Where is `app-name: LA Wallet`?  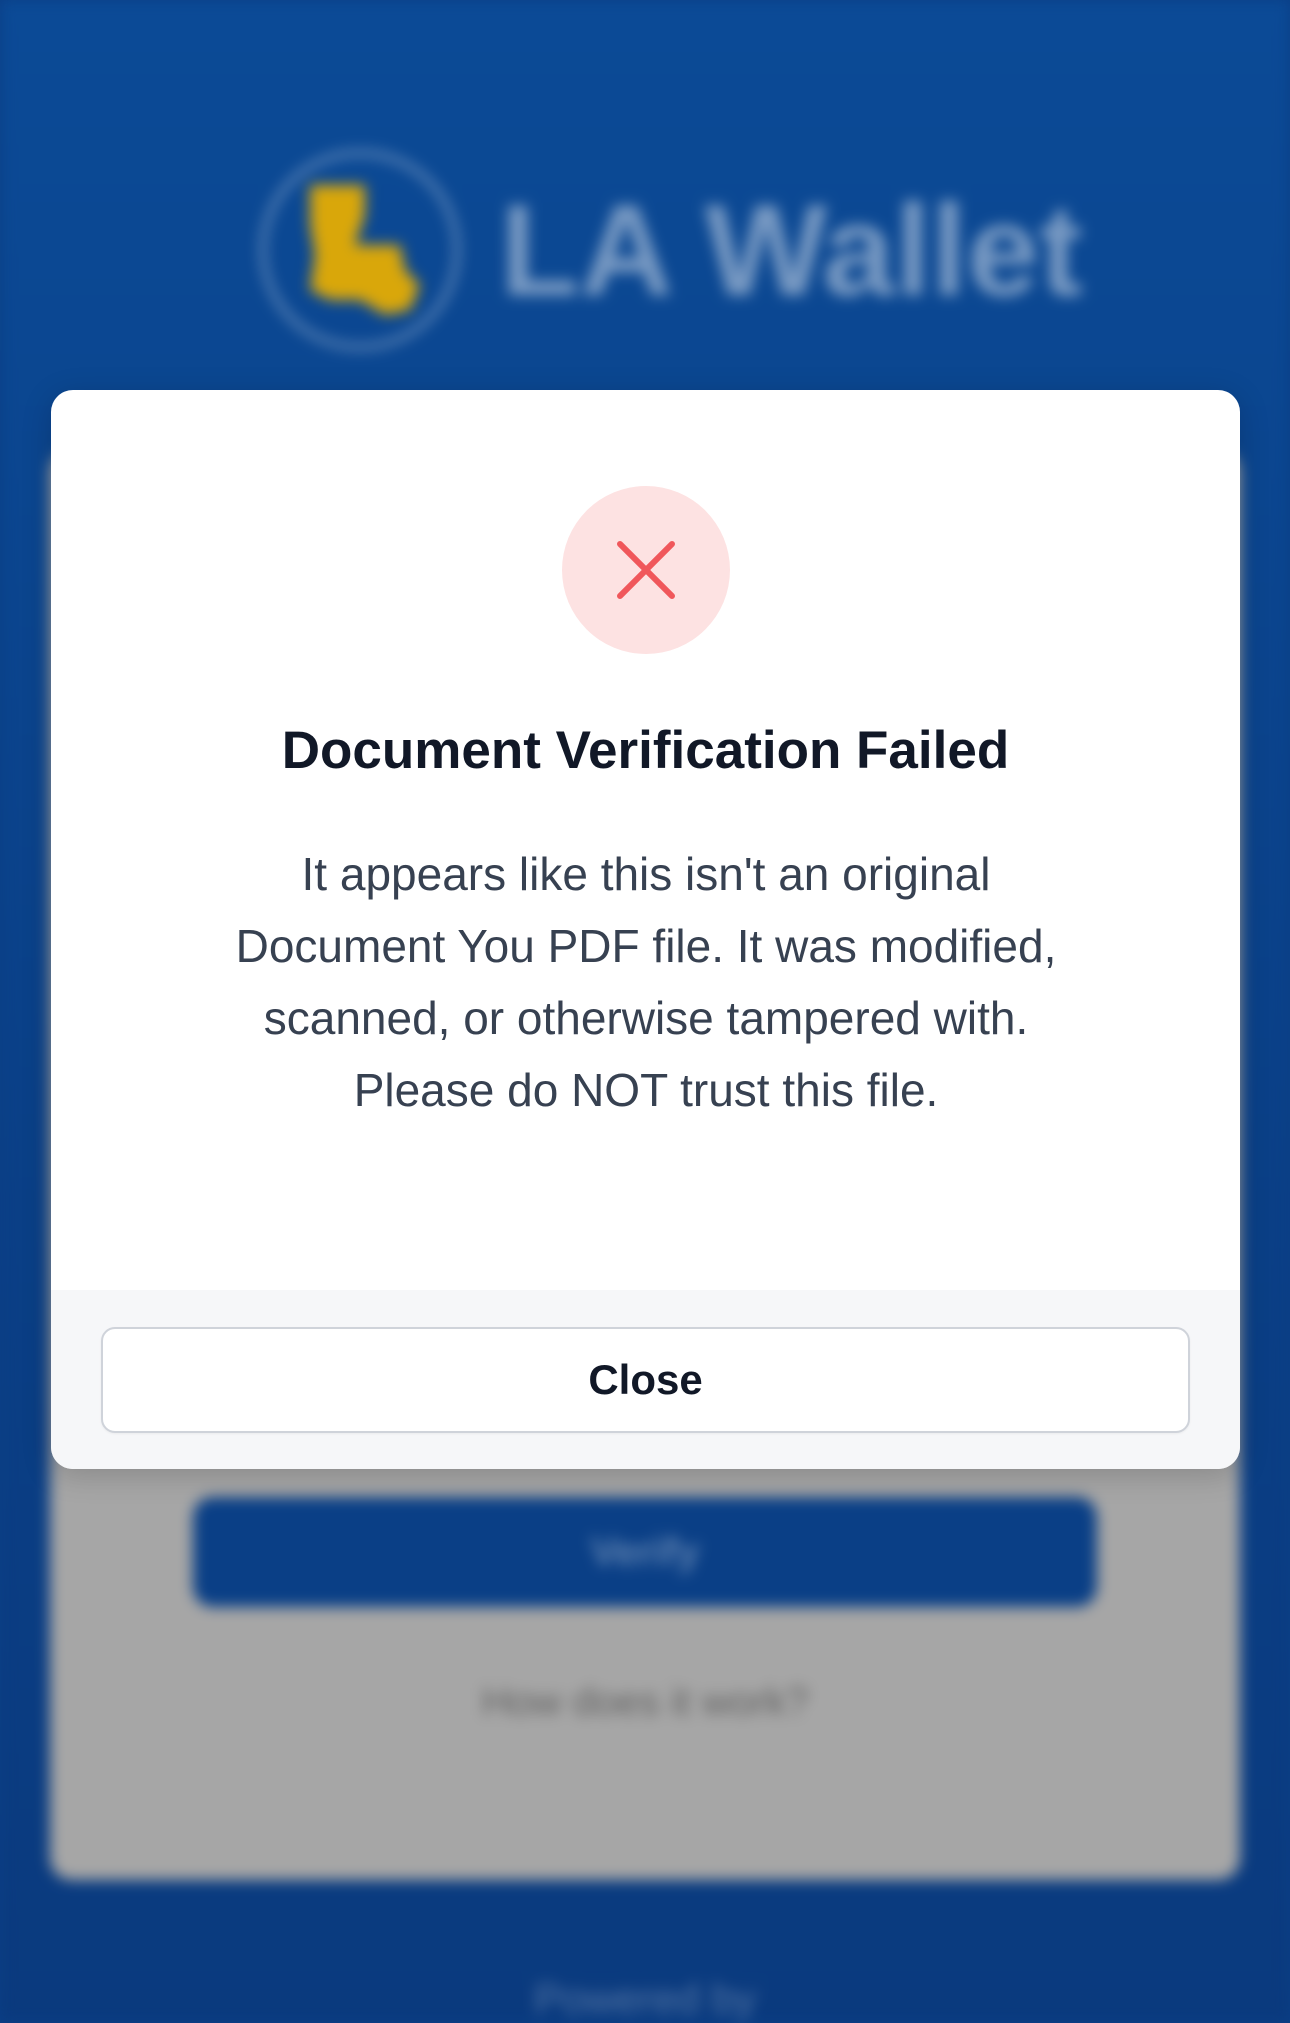
app-name: LA Wallet is located at coordinates (791, 250).